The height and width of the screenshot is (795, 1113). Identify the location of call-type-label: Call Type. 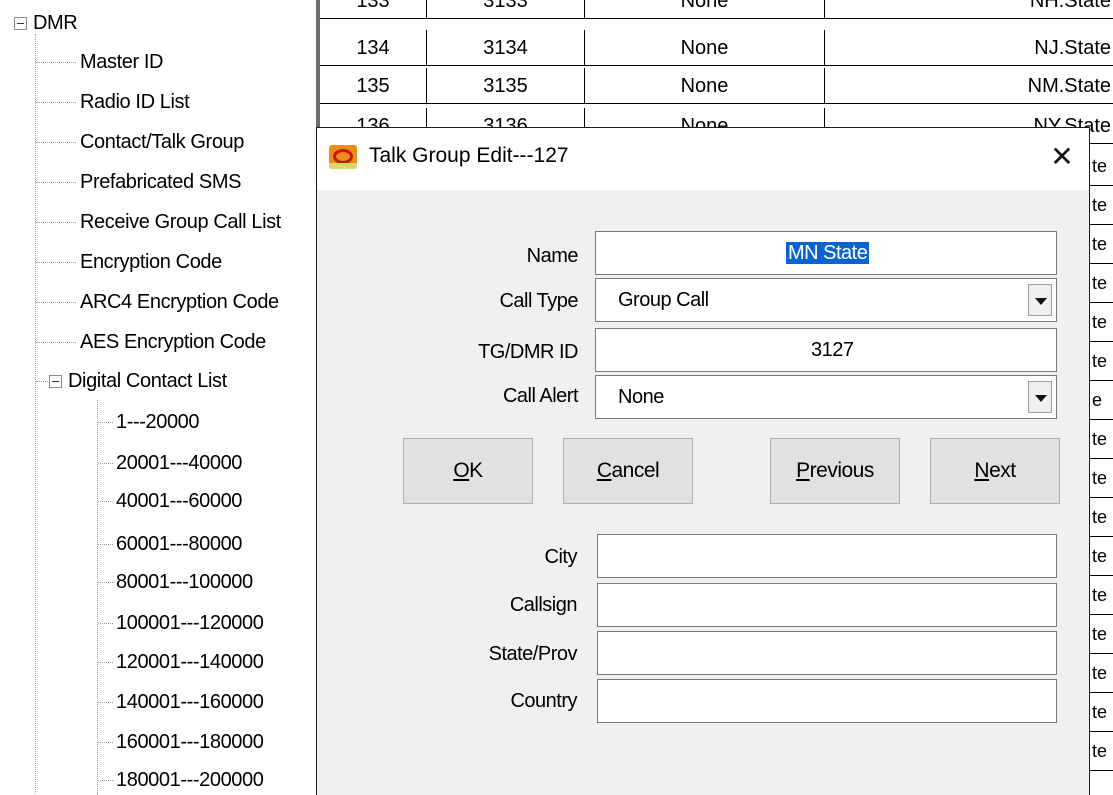
(538, 301).